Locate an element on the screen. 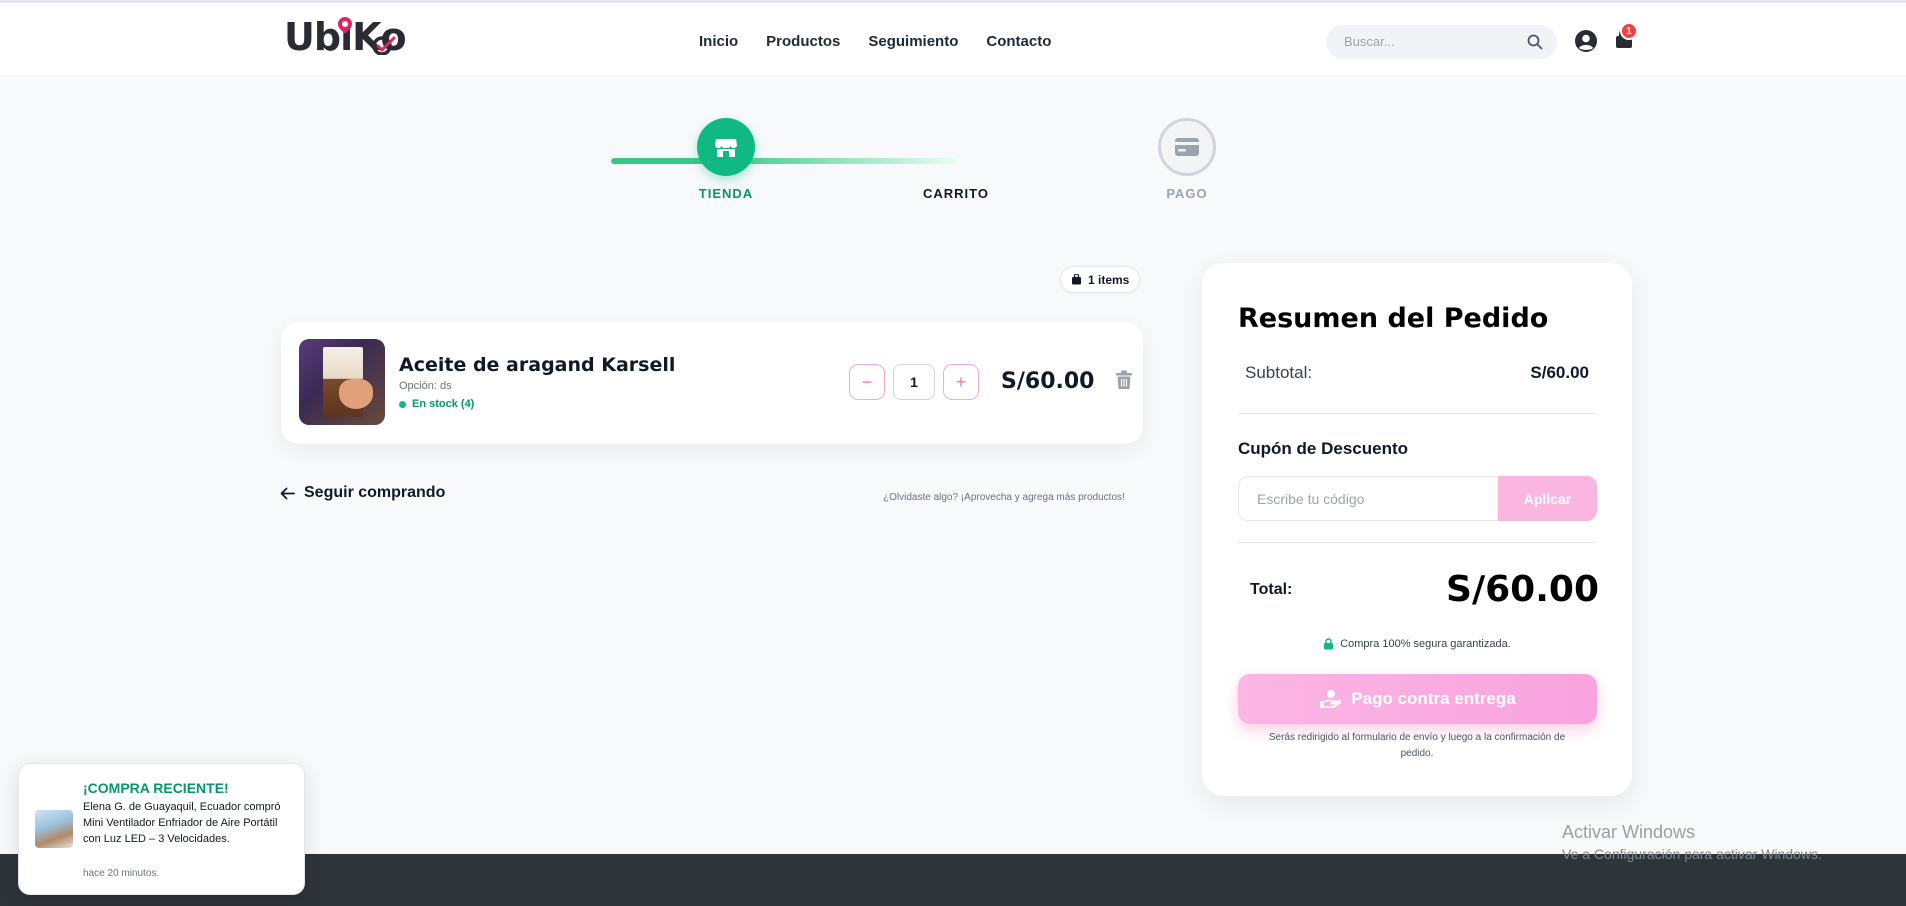  trash-icon is located at coordinates (1124, 380).